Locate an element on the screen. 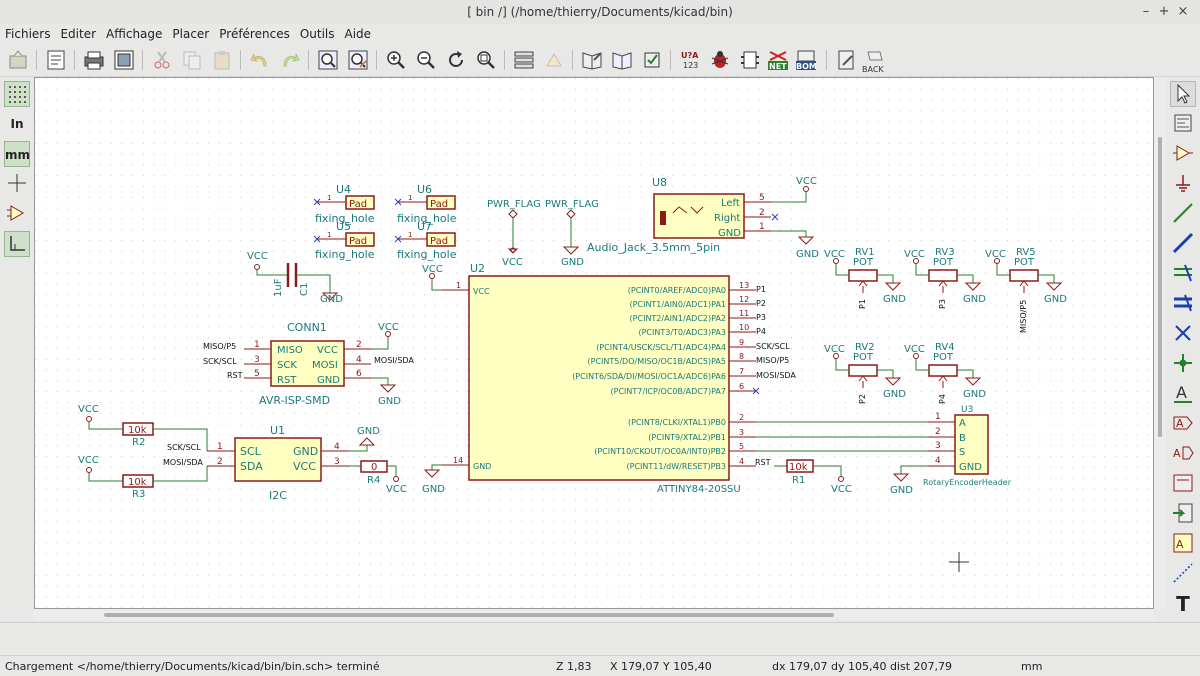 This screenshot has height=676, width=1200. copy-icon is located at coordinates (192, 60).